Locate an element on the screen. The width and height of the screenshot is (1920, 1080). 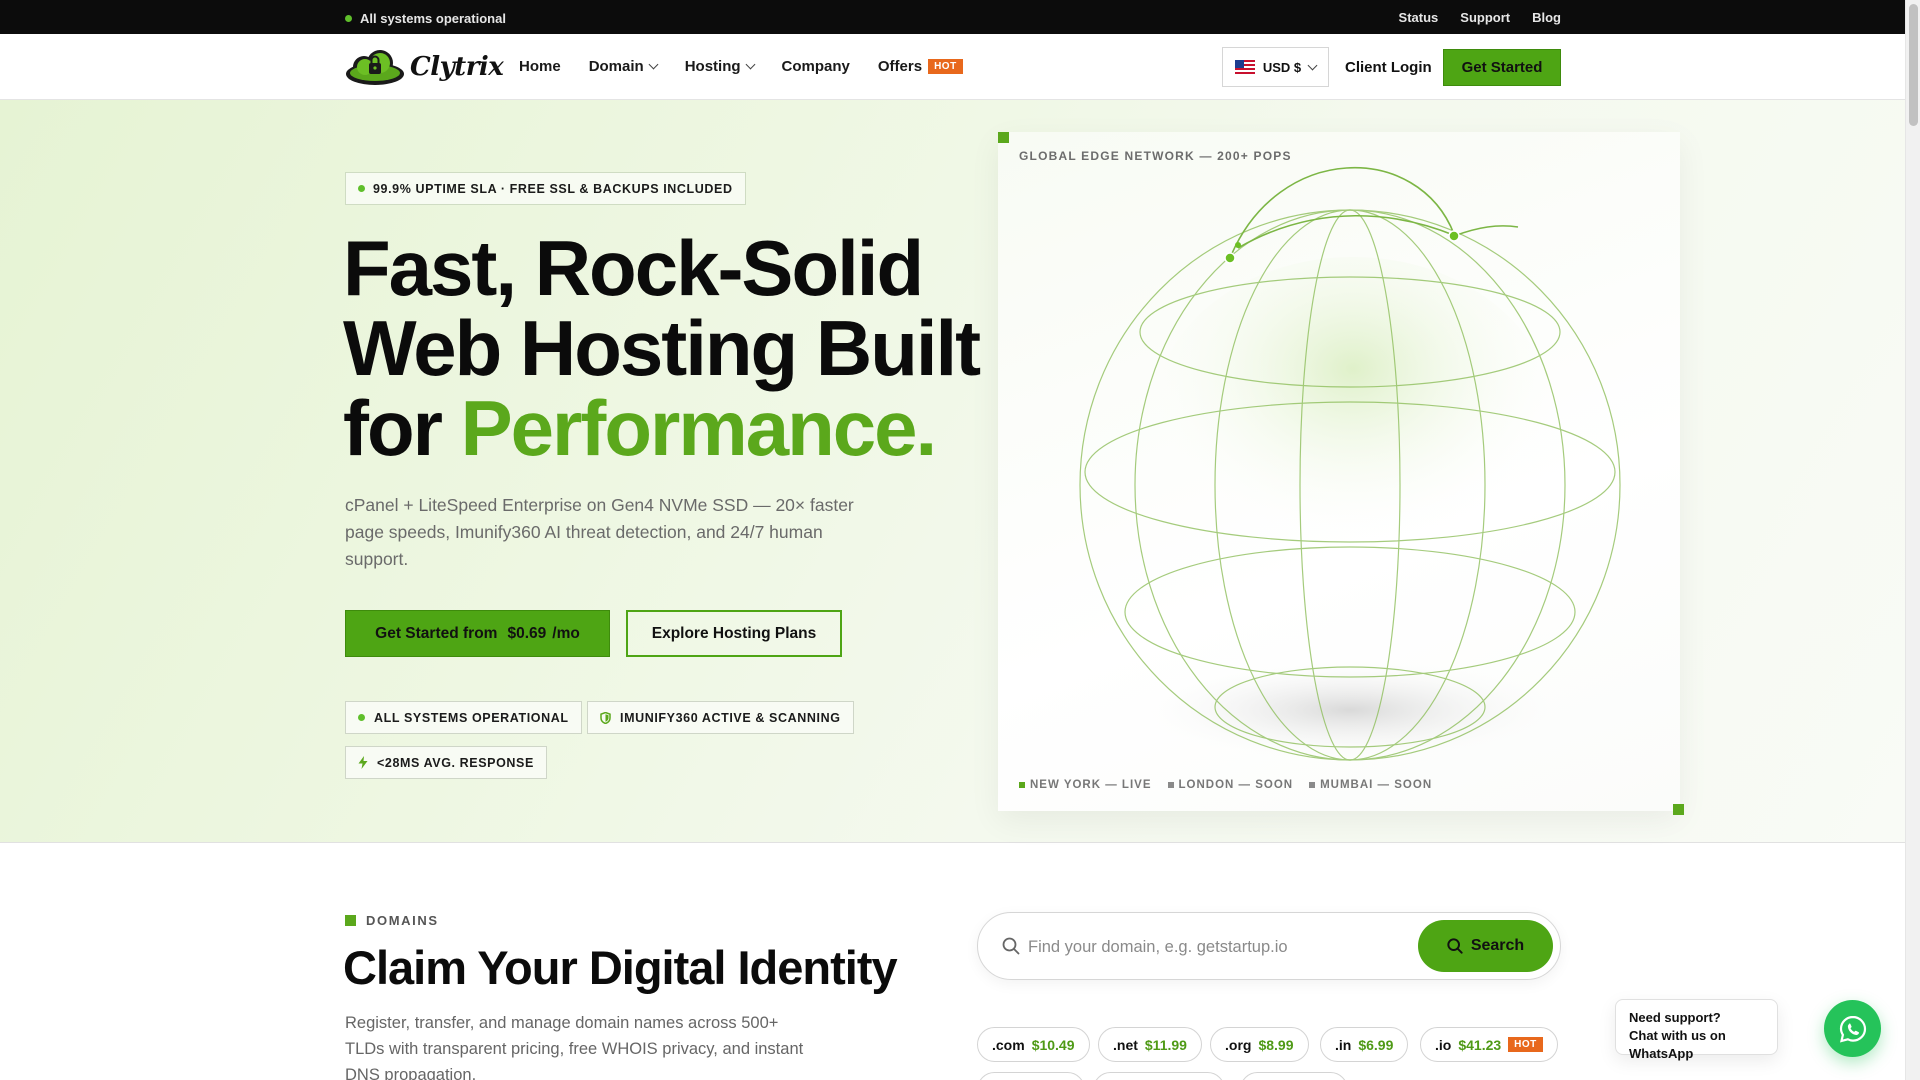
scrollbar-thumb is located at coordinates (1913, 65).